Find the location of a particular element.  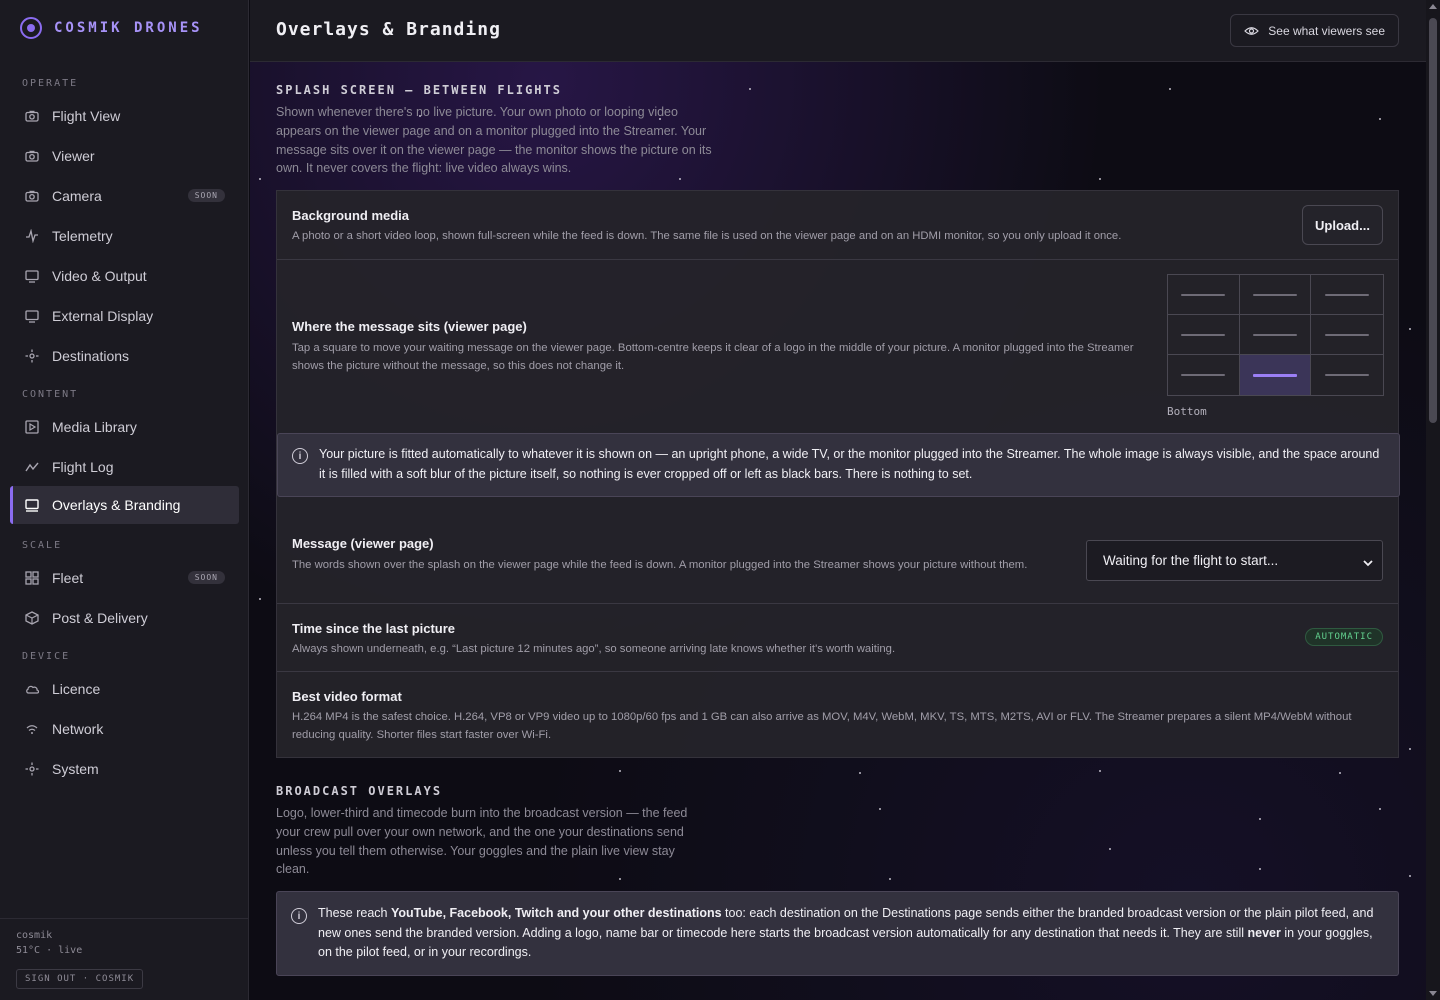

sidebar-item-flight-log: Flight Log is located at coordinates (124, 467).